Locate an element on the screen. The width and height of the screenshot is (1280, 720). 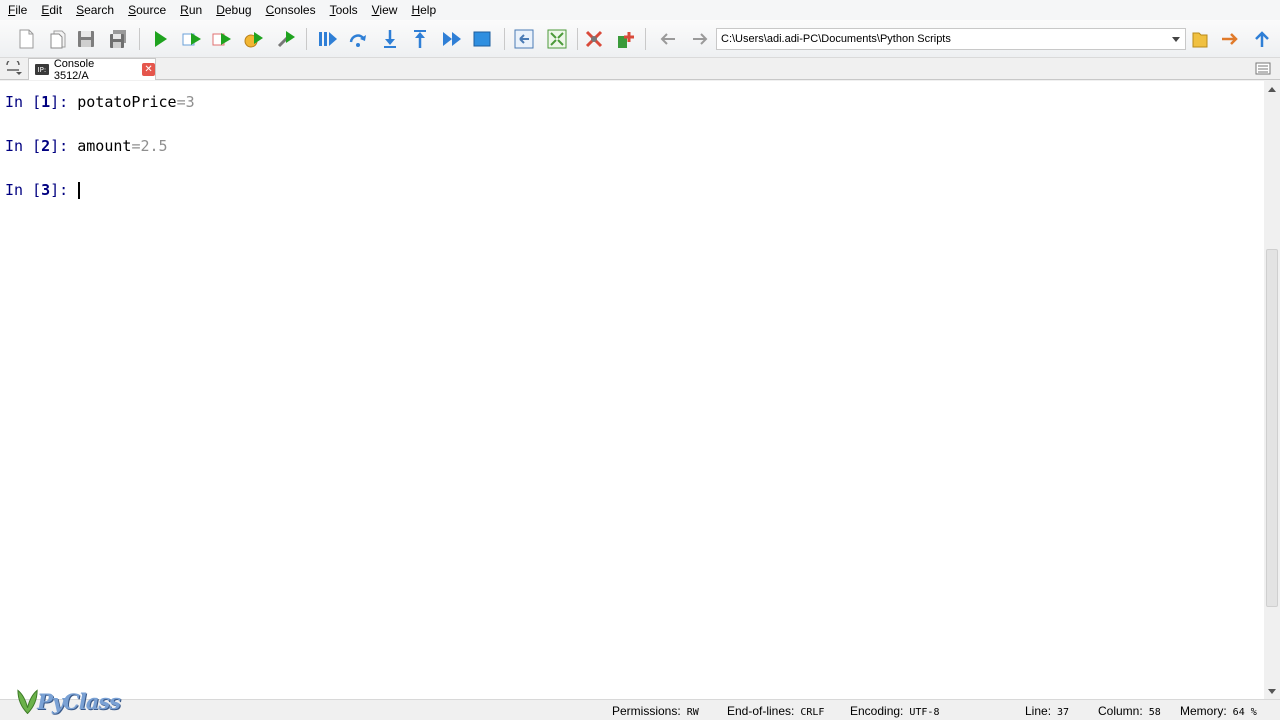
new-file-icon is located at coordinates (26, 39).